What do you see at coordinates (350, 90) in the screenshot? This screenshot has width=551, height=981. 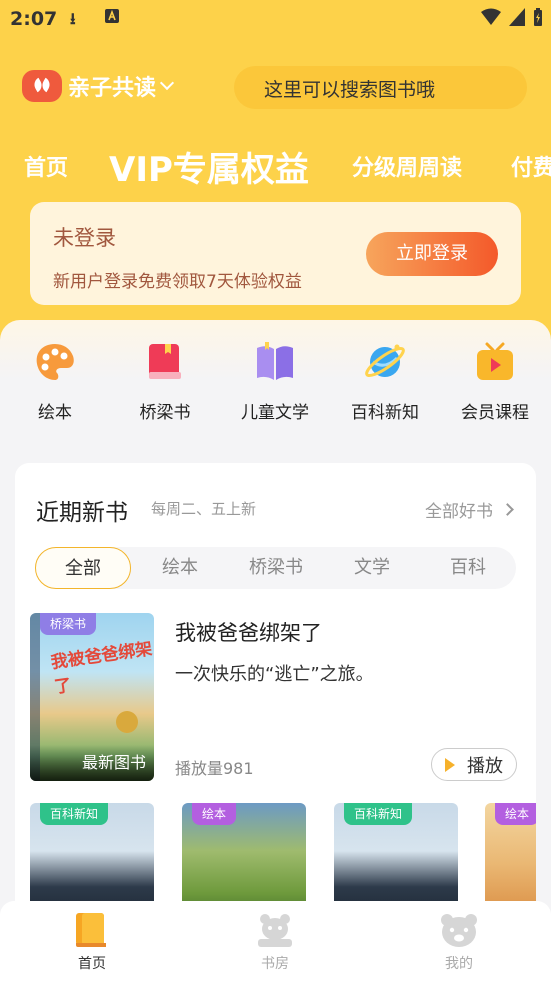 I see `search-placeholder: 这里可以搜索图书哦` at bounding box center [350, 90].